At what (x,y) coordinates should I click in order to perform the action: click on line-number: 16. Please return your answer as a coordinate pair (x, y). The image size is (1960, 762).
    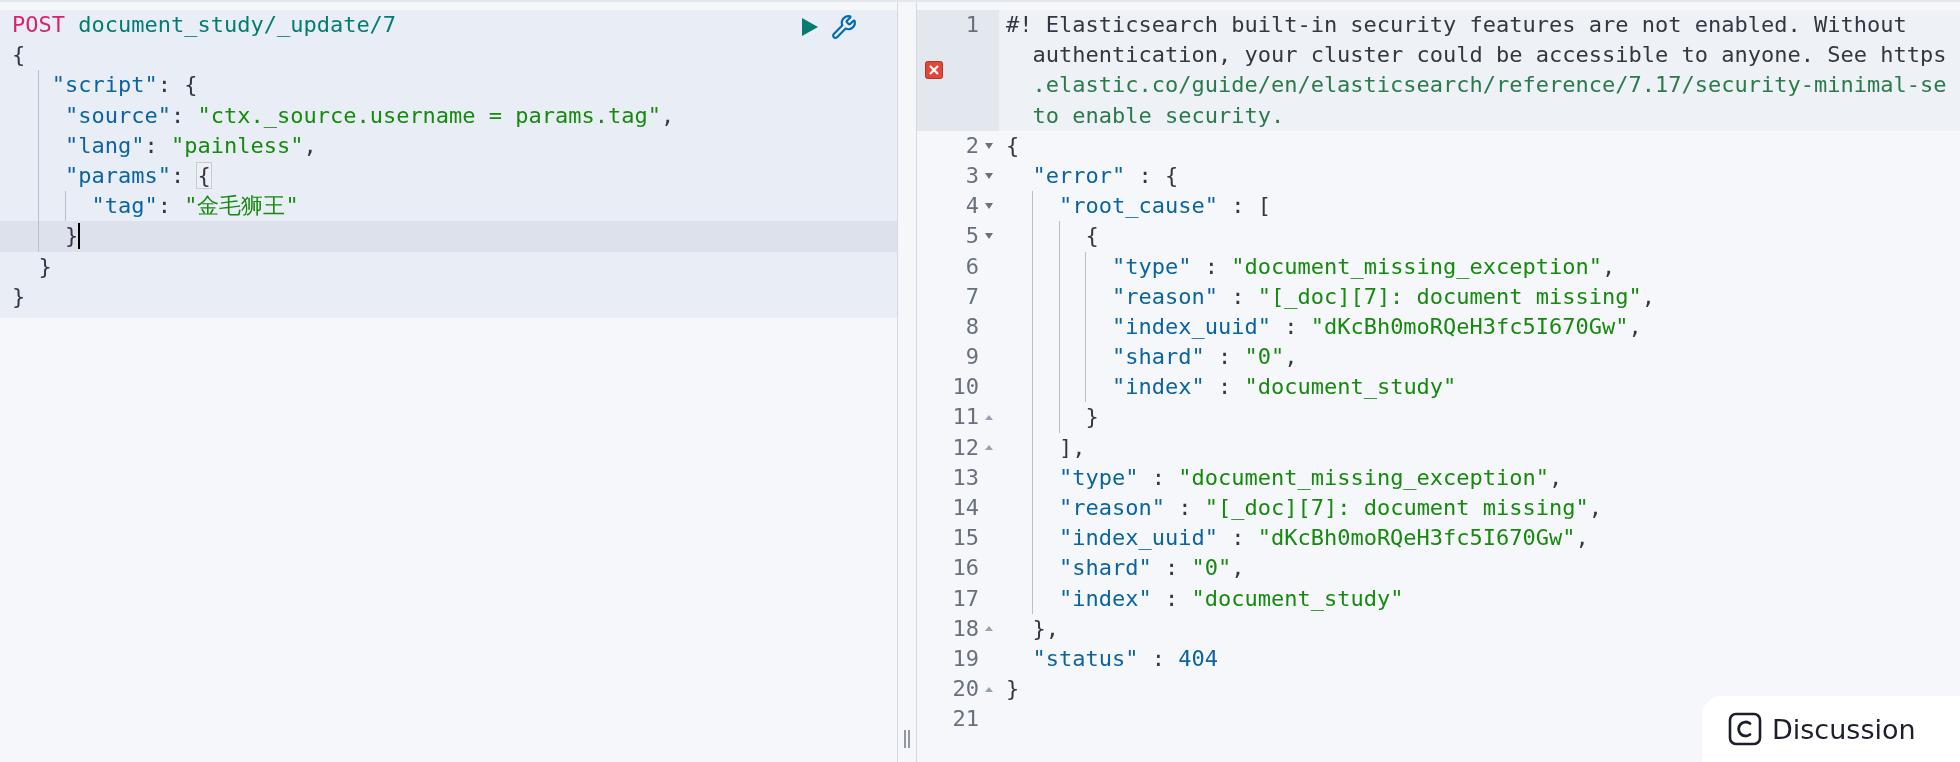
    Looking at the image, I should click on (965, 568).